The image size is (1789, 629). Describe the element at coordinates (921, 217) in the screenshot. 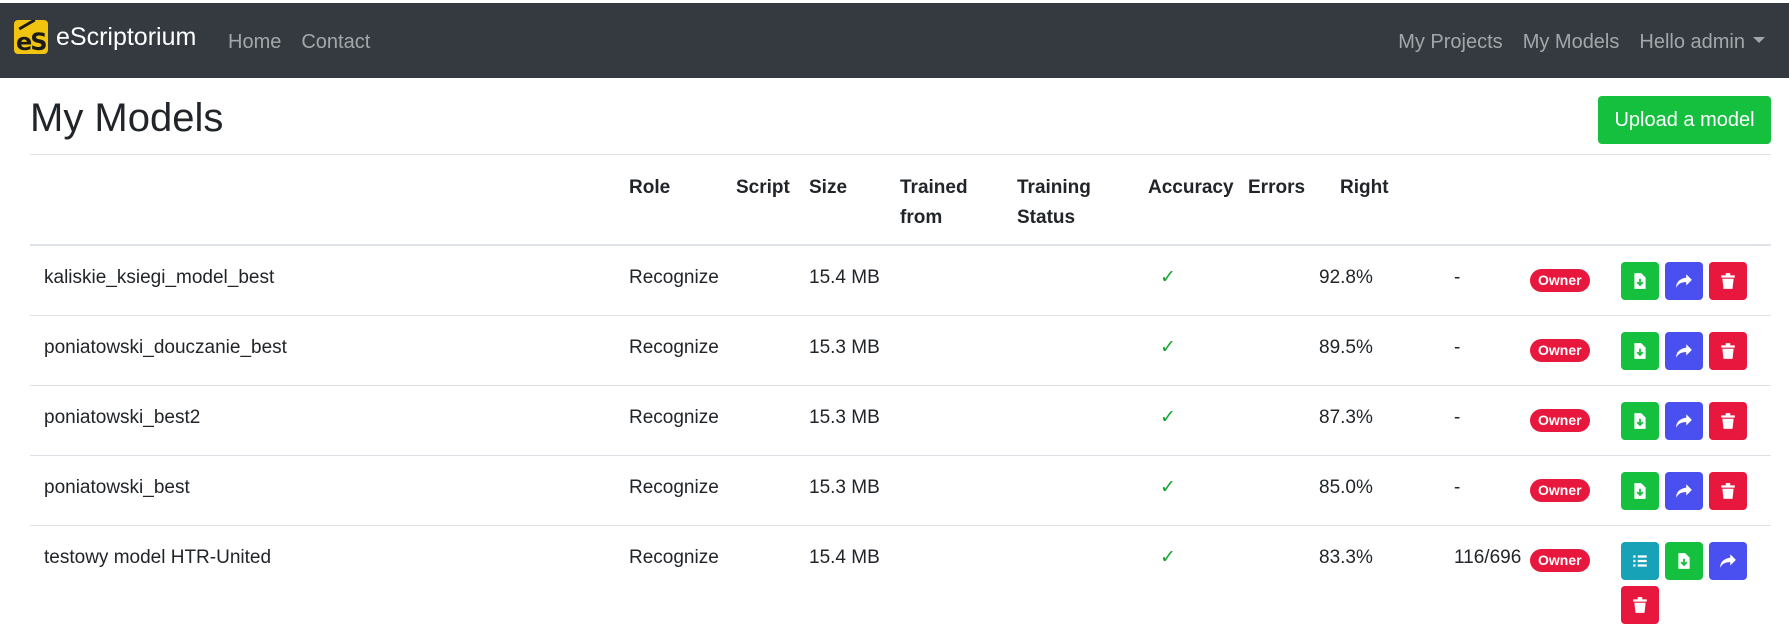

I see `col-trained-from-line2: from` at that location.